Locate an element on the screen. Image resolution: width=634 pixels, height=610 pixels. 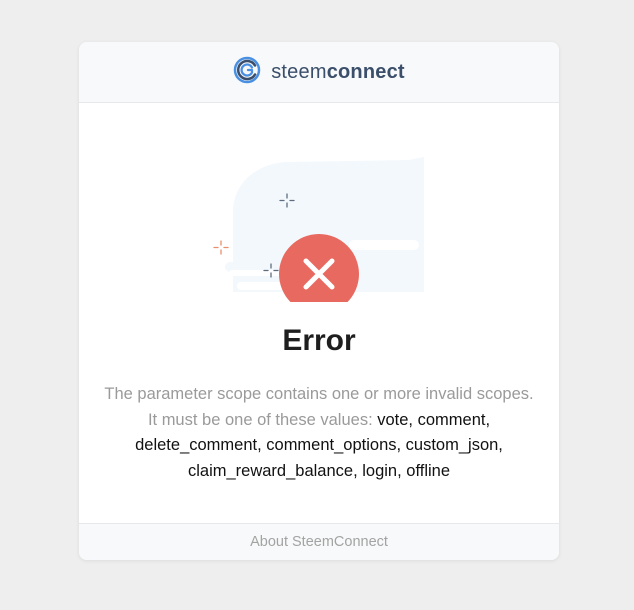
steemconnect-logo: steemconnect is located at coordinates (319, 72).